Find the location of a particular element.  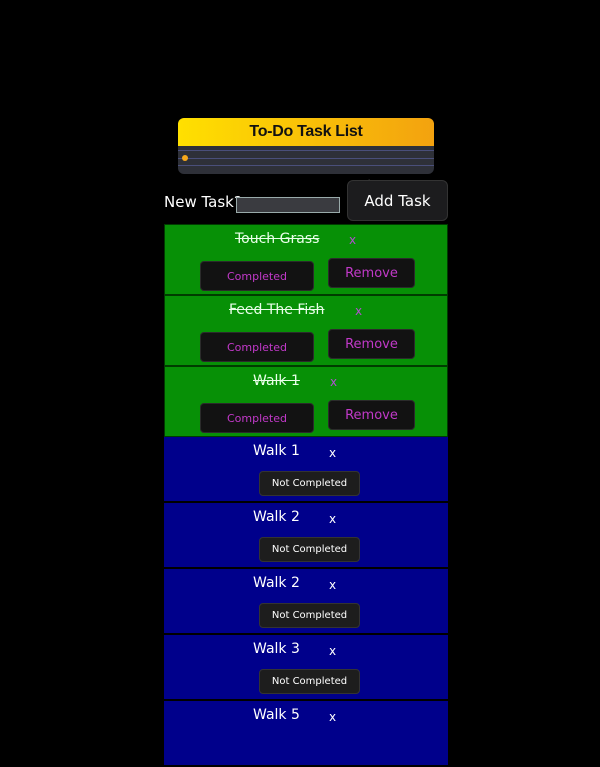

title-bar: To-Do Task List is located at coordinates (306, 132).